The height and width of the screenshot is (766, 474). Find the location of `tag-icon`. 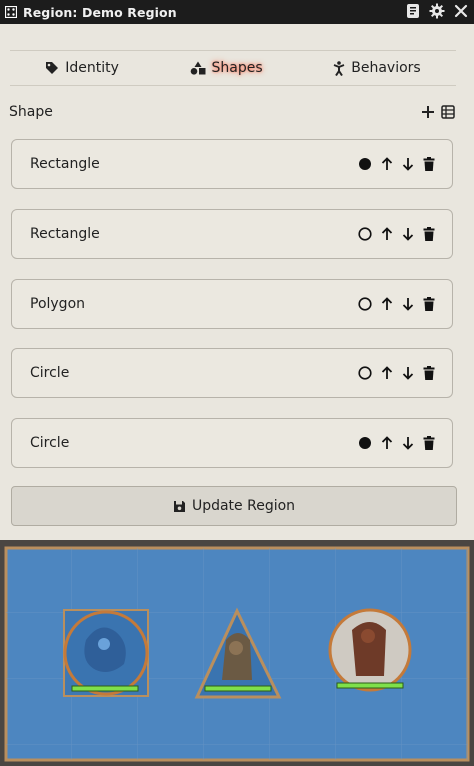

tag-icon is located at coordinates (52, 68).